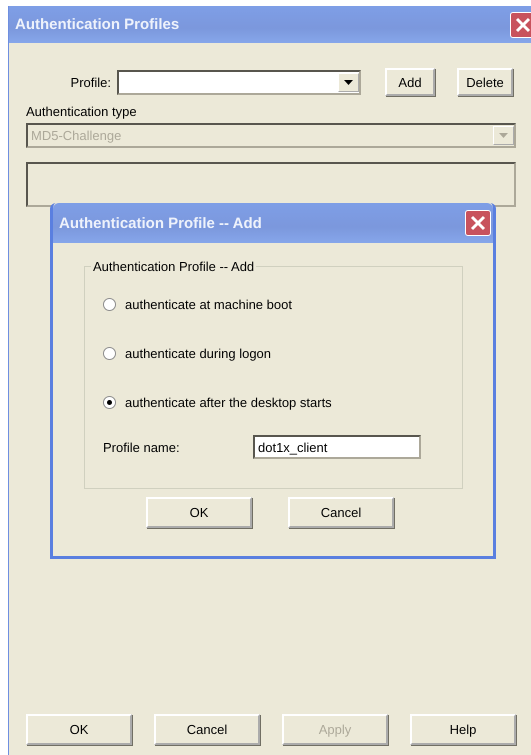  What do you see at coordinates (142, 447) in the screenshot?
I see `profile-name-label: Profile name:` at bounding box center [142, 447].